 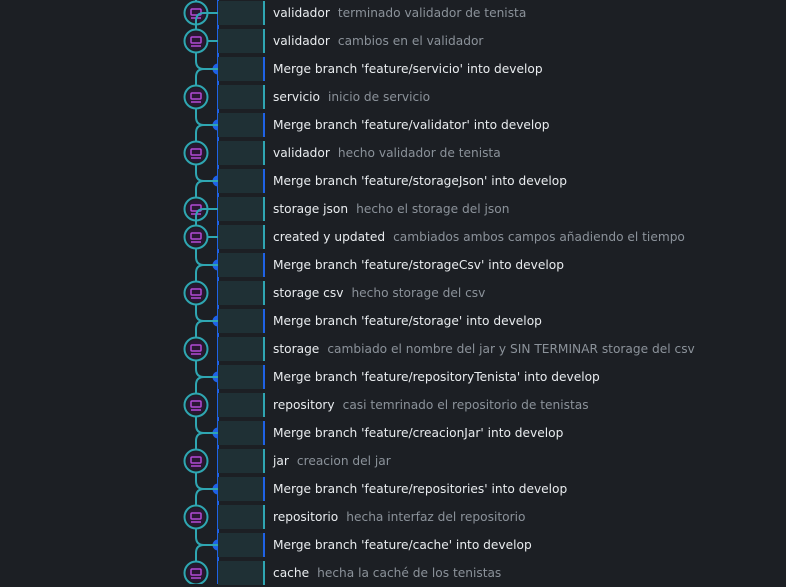 I want to click on commit-row: validador cambios en el validador, so click(x=393, y=41).